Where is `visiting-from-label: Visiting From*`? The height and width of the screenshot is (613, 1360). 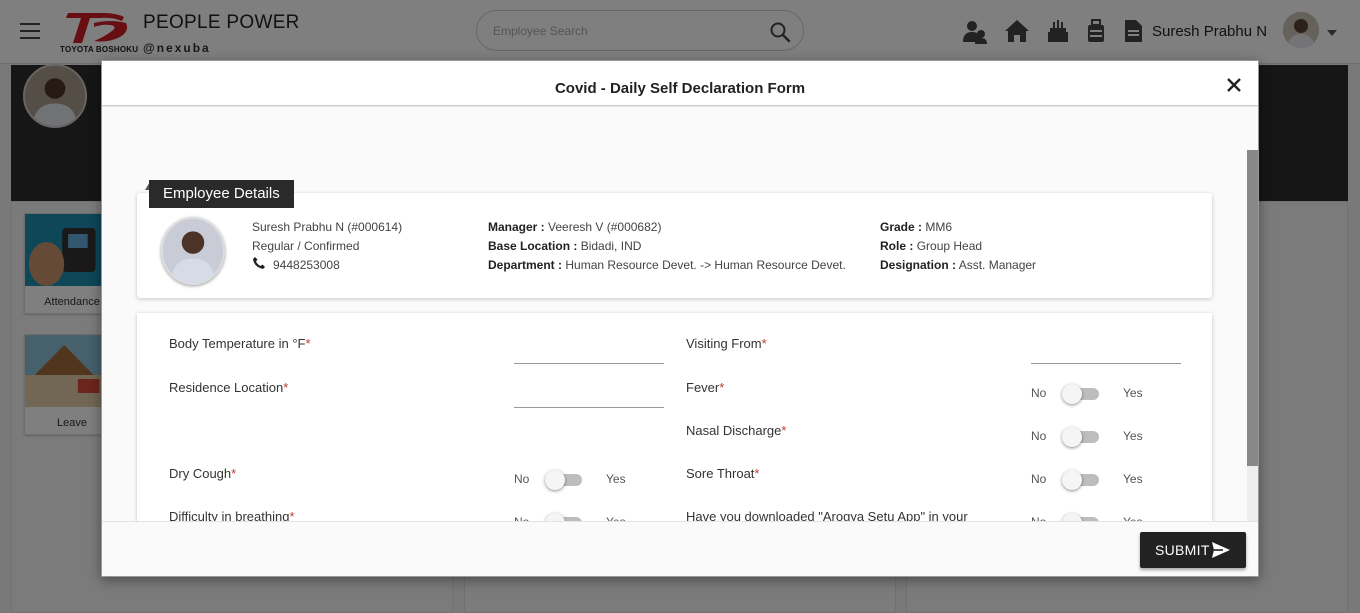 visiting-from-label: Visiting From* is located at coordinates (726, 343).